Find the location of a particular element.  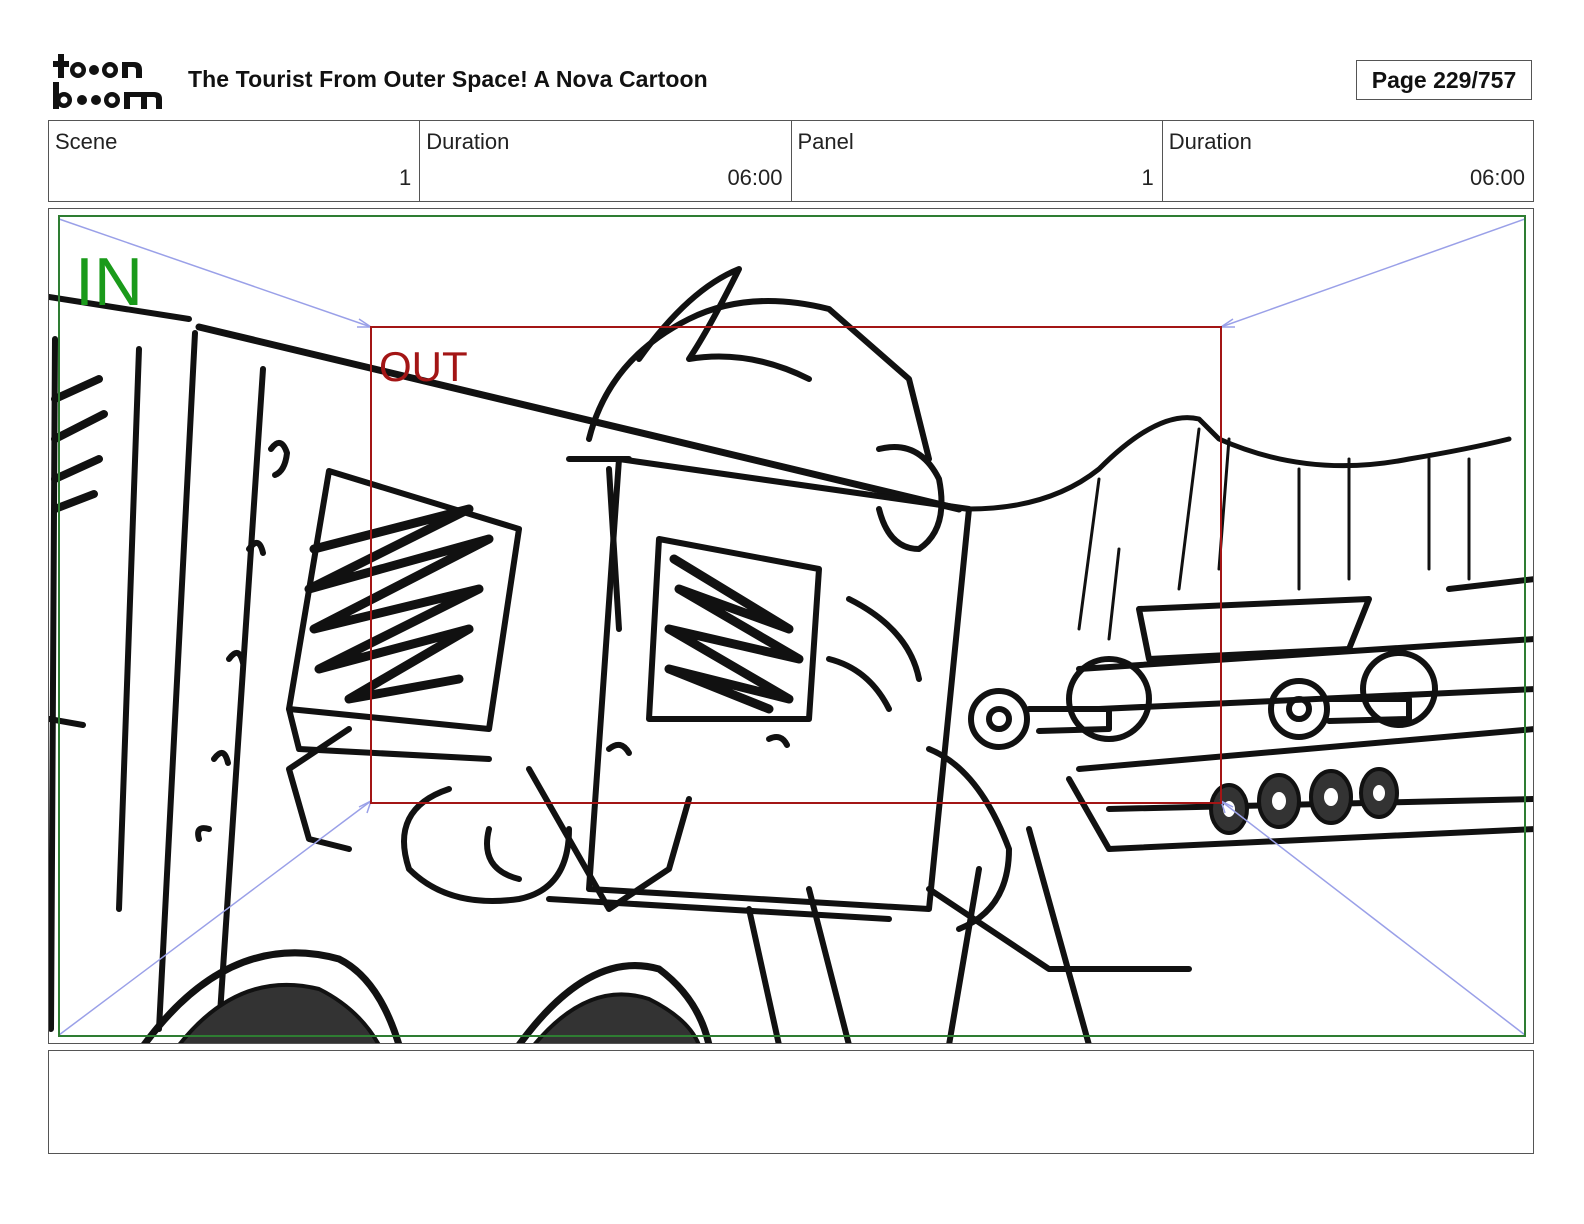

page-number: Page 229/757 is located at coordinates (1444, 80).